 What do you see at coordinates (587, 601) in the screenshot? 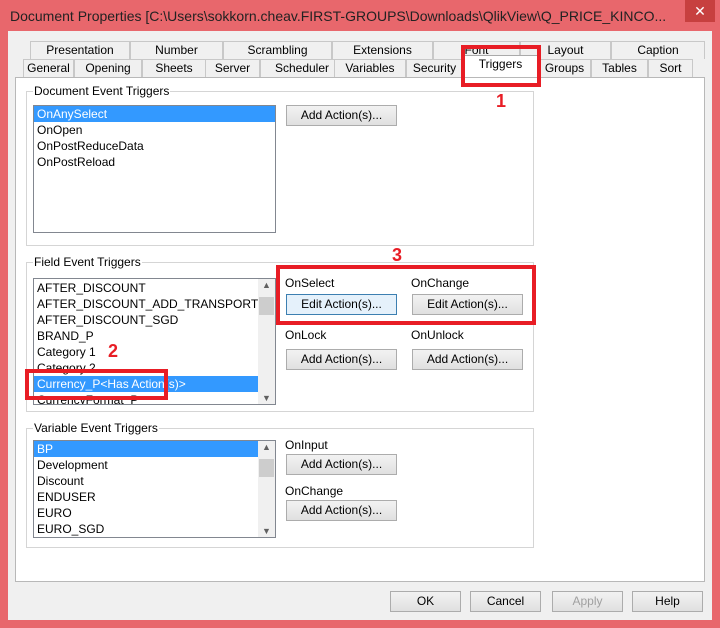
I see `apply-button: Apply` at bounding box center [587, 601].